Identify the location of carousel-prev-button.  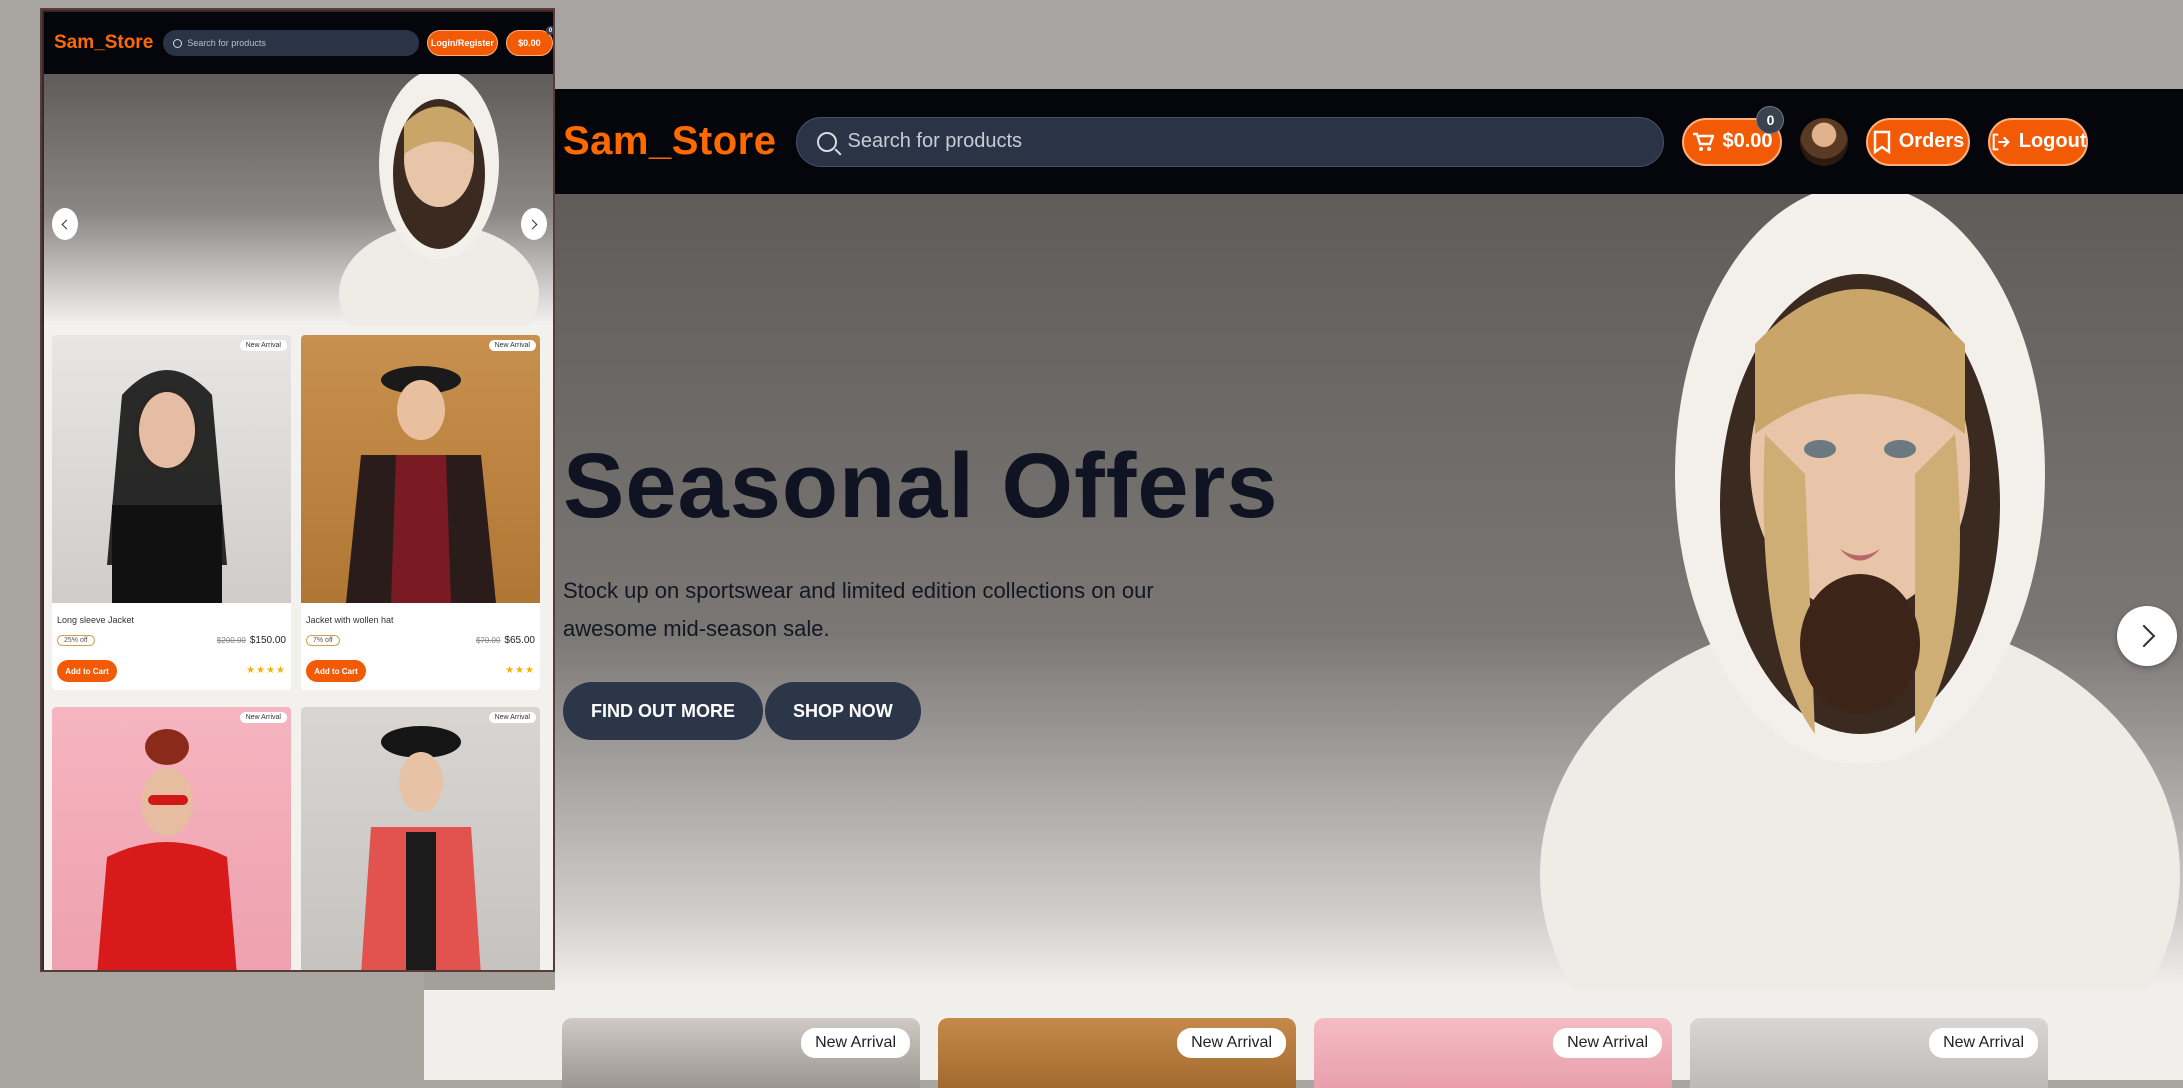
(65, 224).